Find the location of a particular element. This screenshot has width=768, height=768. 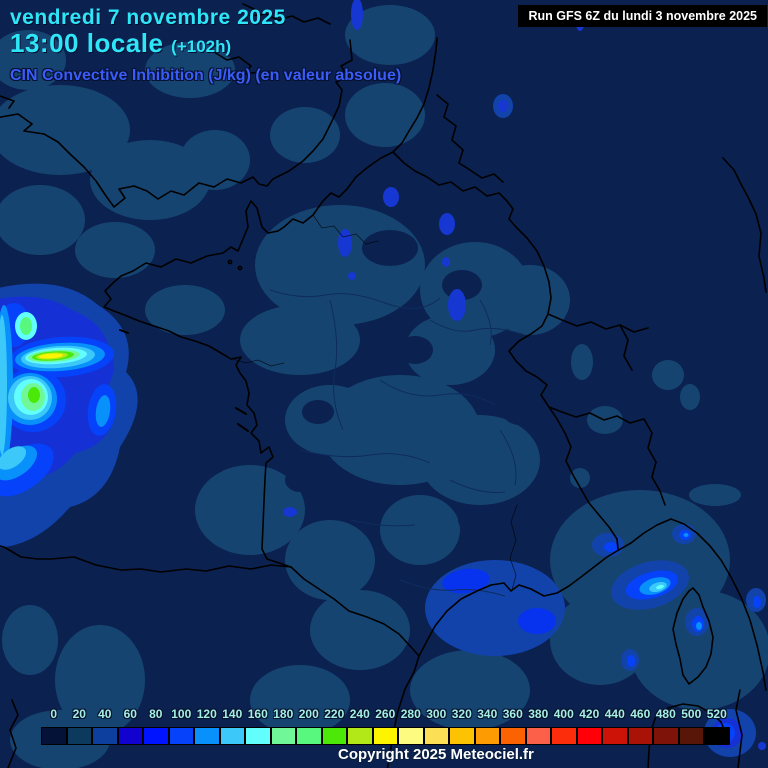

legend-value: 340 is located at coordinates (487, 714).